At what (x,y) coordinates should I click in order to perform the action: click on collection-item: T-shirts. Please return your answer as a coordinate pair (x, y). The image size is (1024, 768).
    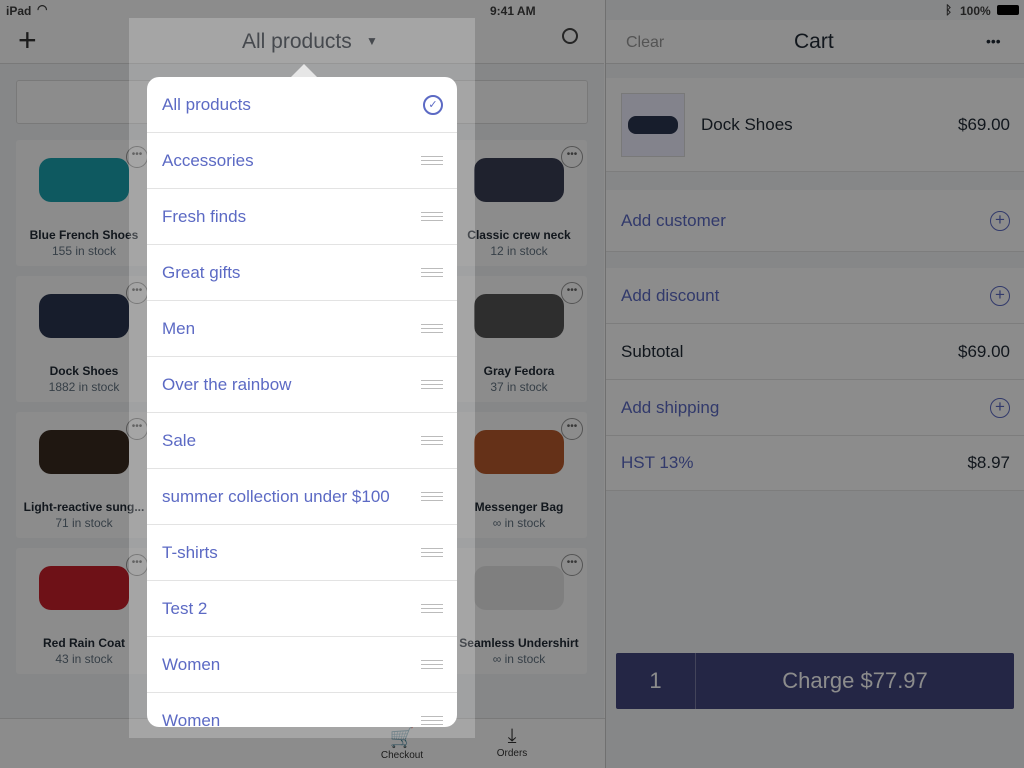
    Looking at the image, I should click on (302, 553).